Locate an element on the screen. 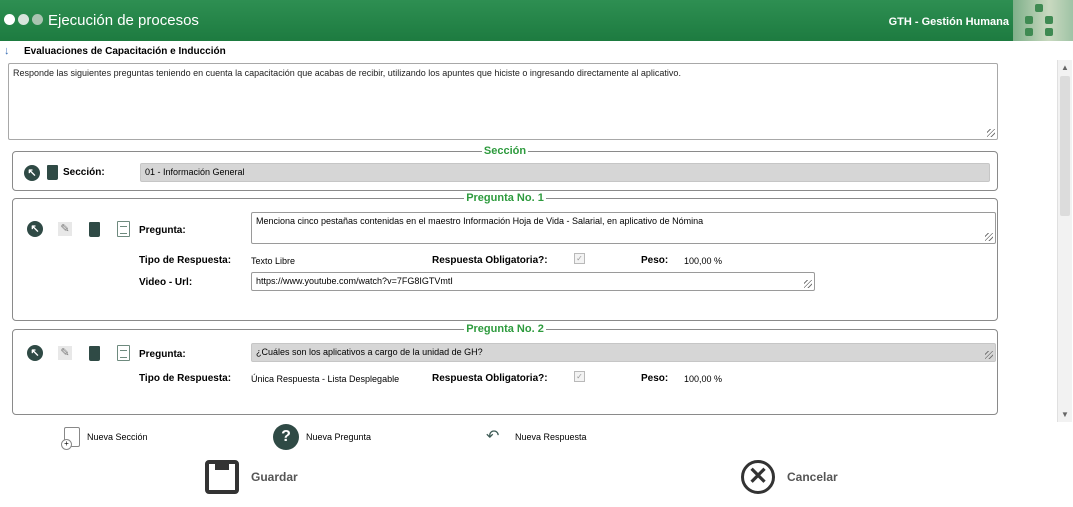  scroll-thumb is located at coordinates (1065, 146).